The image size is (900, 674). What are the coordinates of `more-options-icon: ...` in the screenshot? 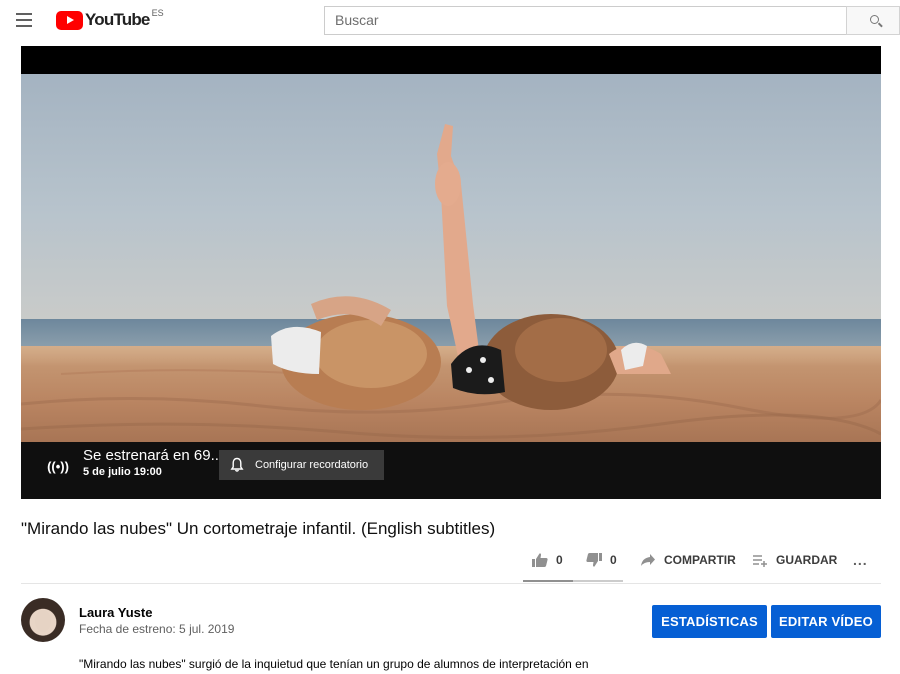 It's located at (860, 560).